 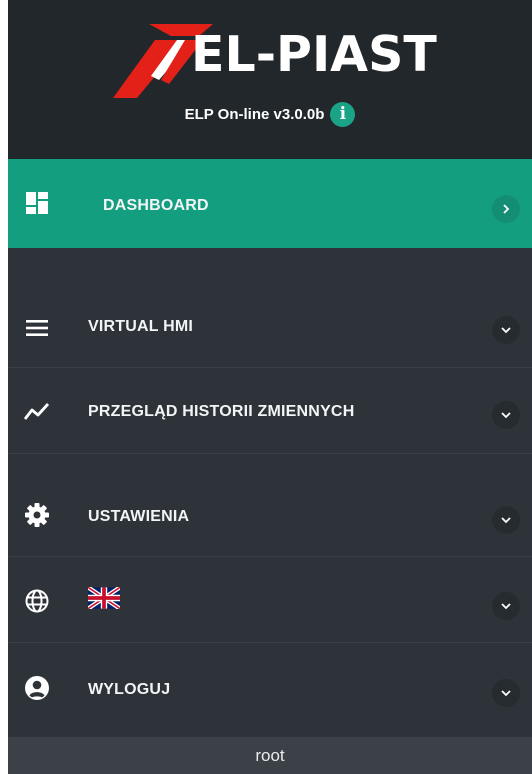 I want to click on sidebar-item-label: PRZEGLĄD HISTORII ZMIENNYCH, so click(x=221, y=411).